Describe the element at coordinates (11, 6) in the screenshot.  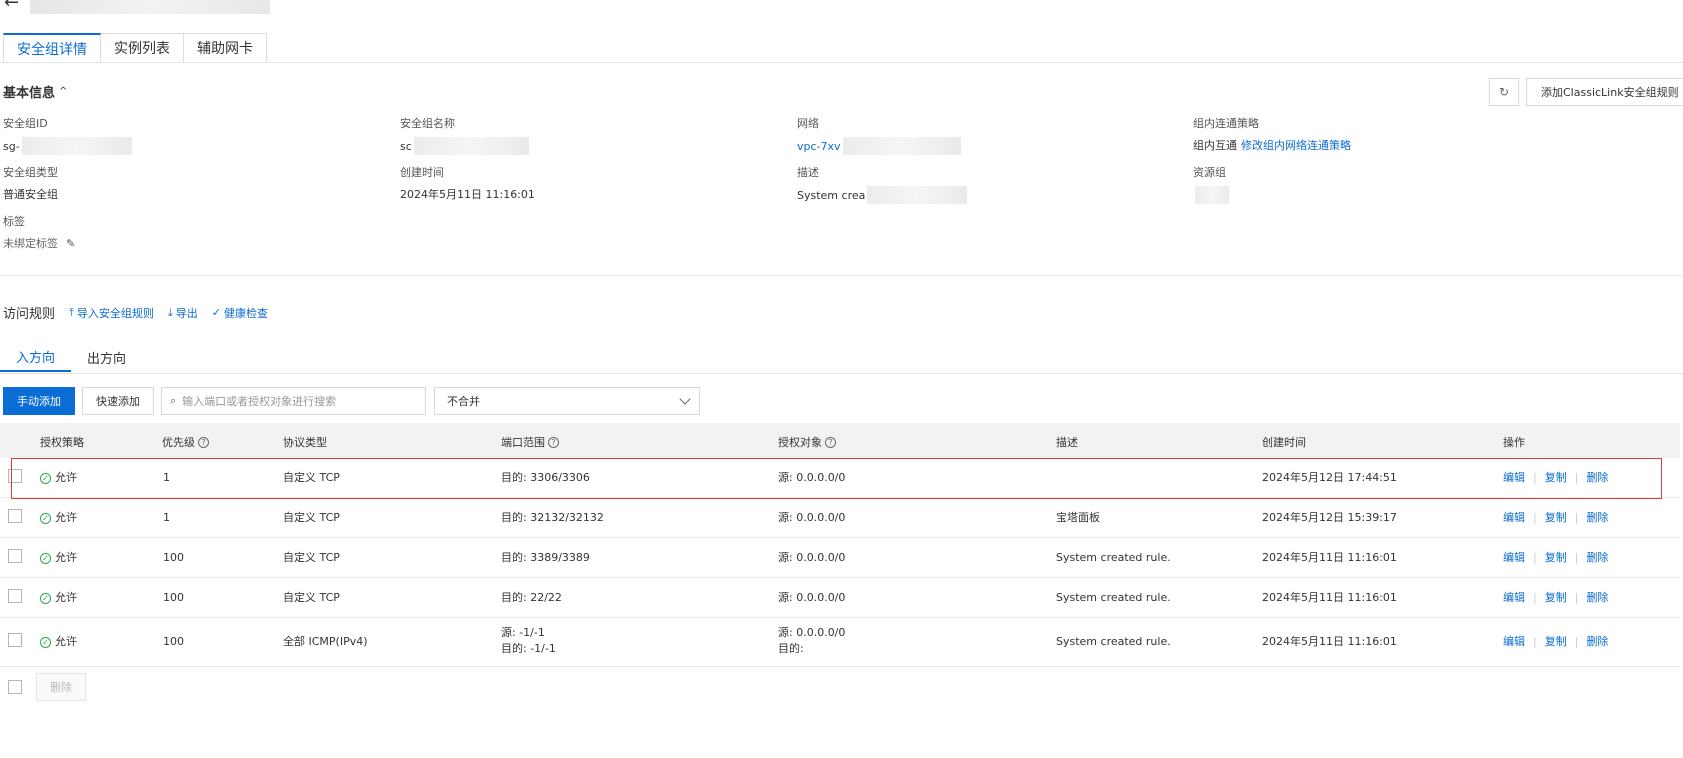
I see `arrow-left-icon: ←` at that location.